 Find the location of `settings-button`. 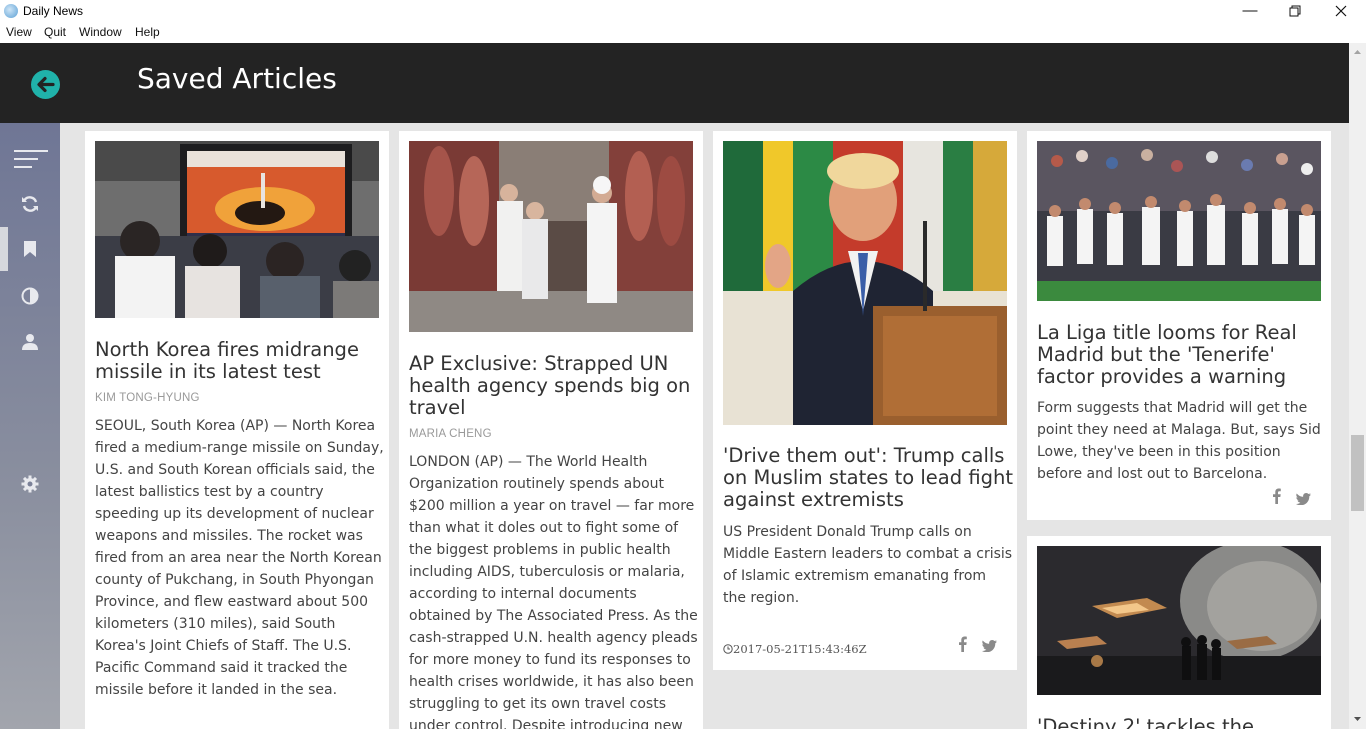

settings-button is located at coordinates (30, 484).